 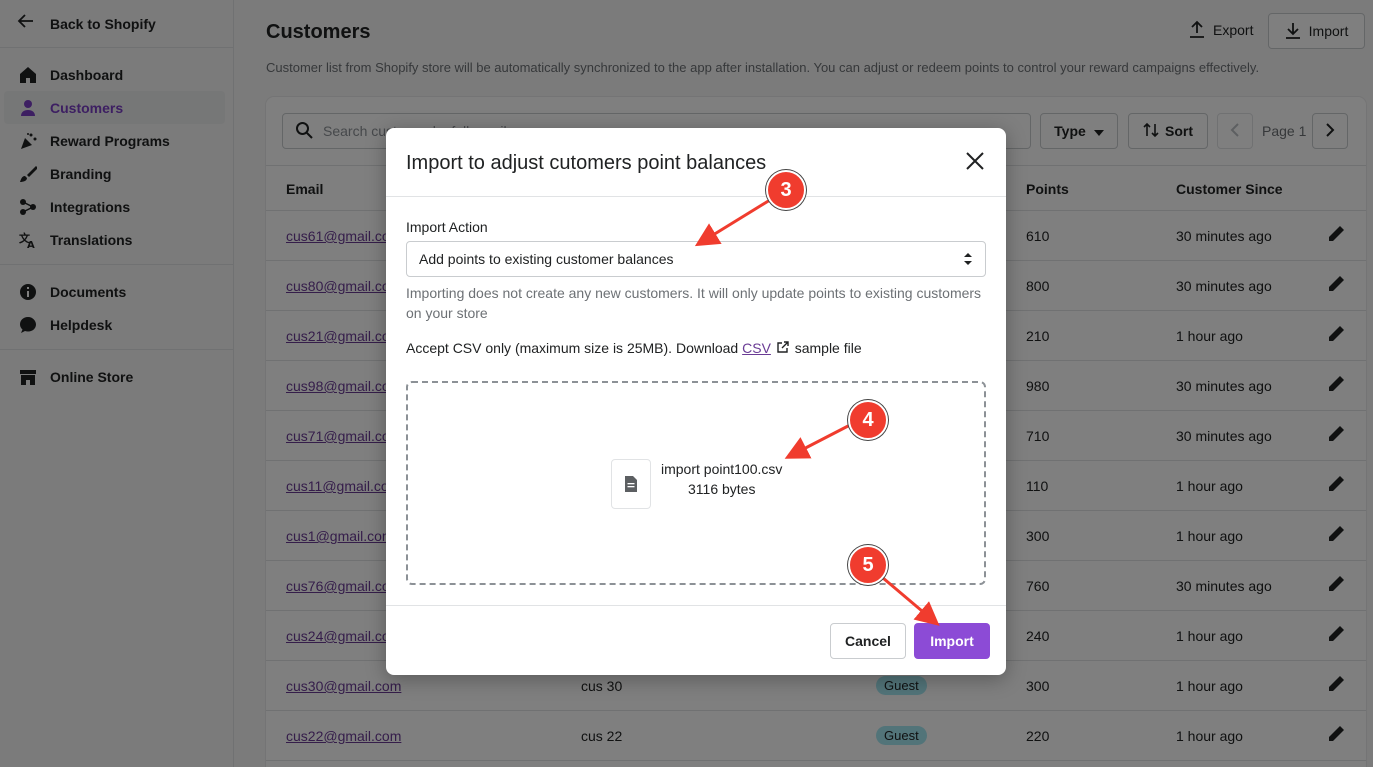 I want to click on file-name: import point100.csv, so click(x=722, y=469).